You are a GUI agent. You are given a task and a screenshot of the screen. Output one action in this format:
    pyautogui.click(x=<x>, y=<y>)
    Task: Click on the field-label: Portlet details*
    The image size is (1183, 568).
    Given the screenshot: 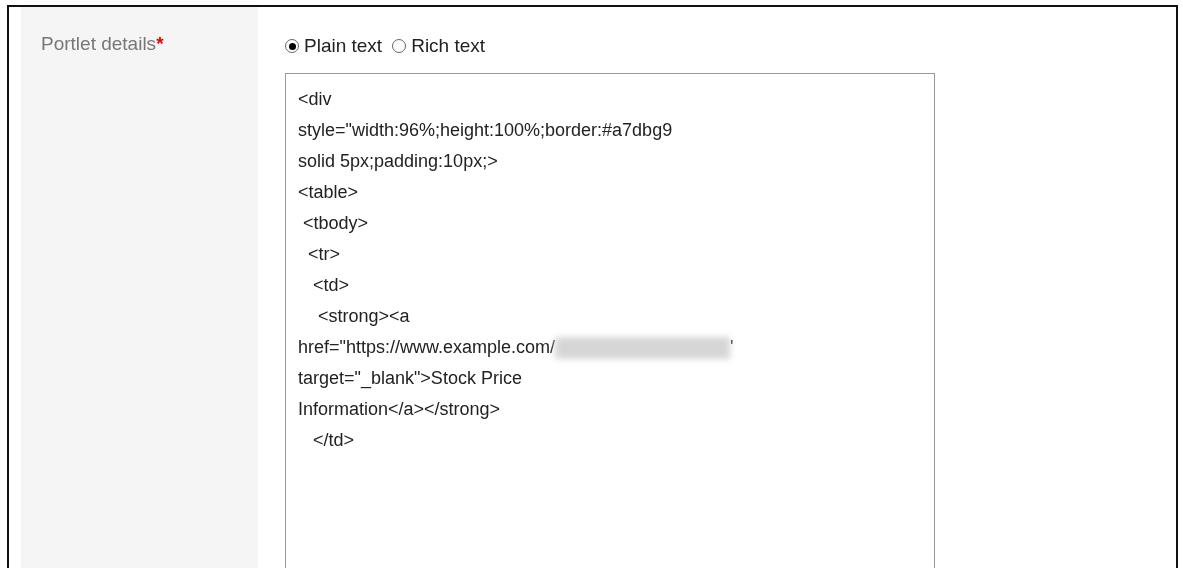 What is the action you would take?
    pyautogui.click(x=102, y=43)
    